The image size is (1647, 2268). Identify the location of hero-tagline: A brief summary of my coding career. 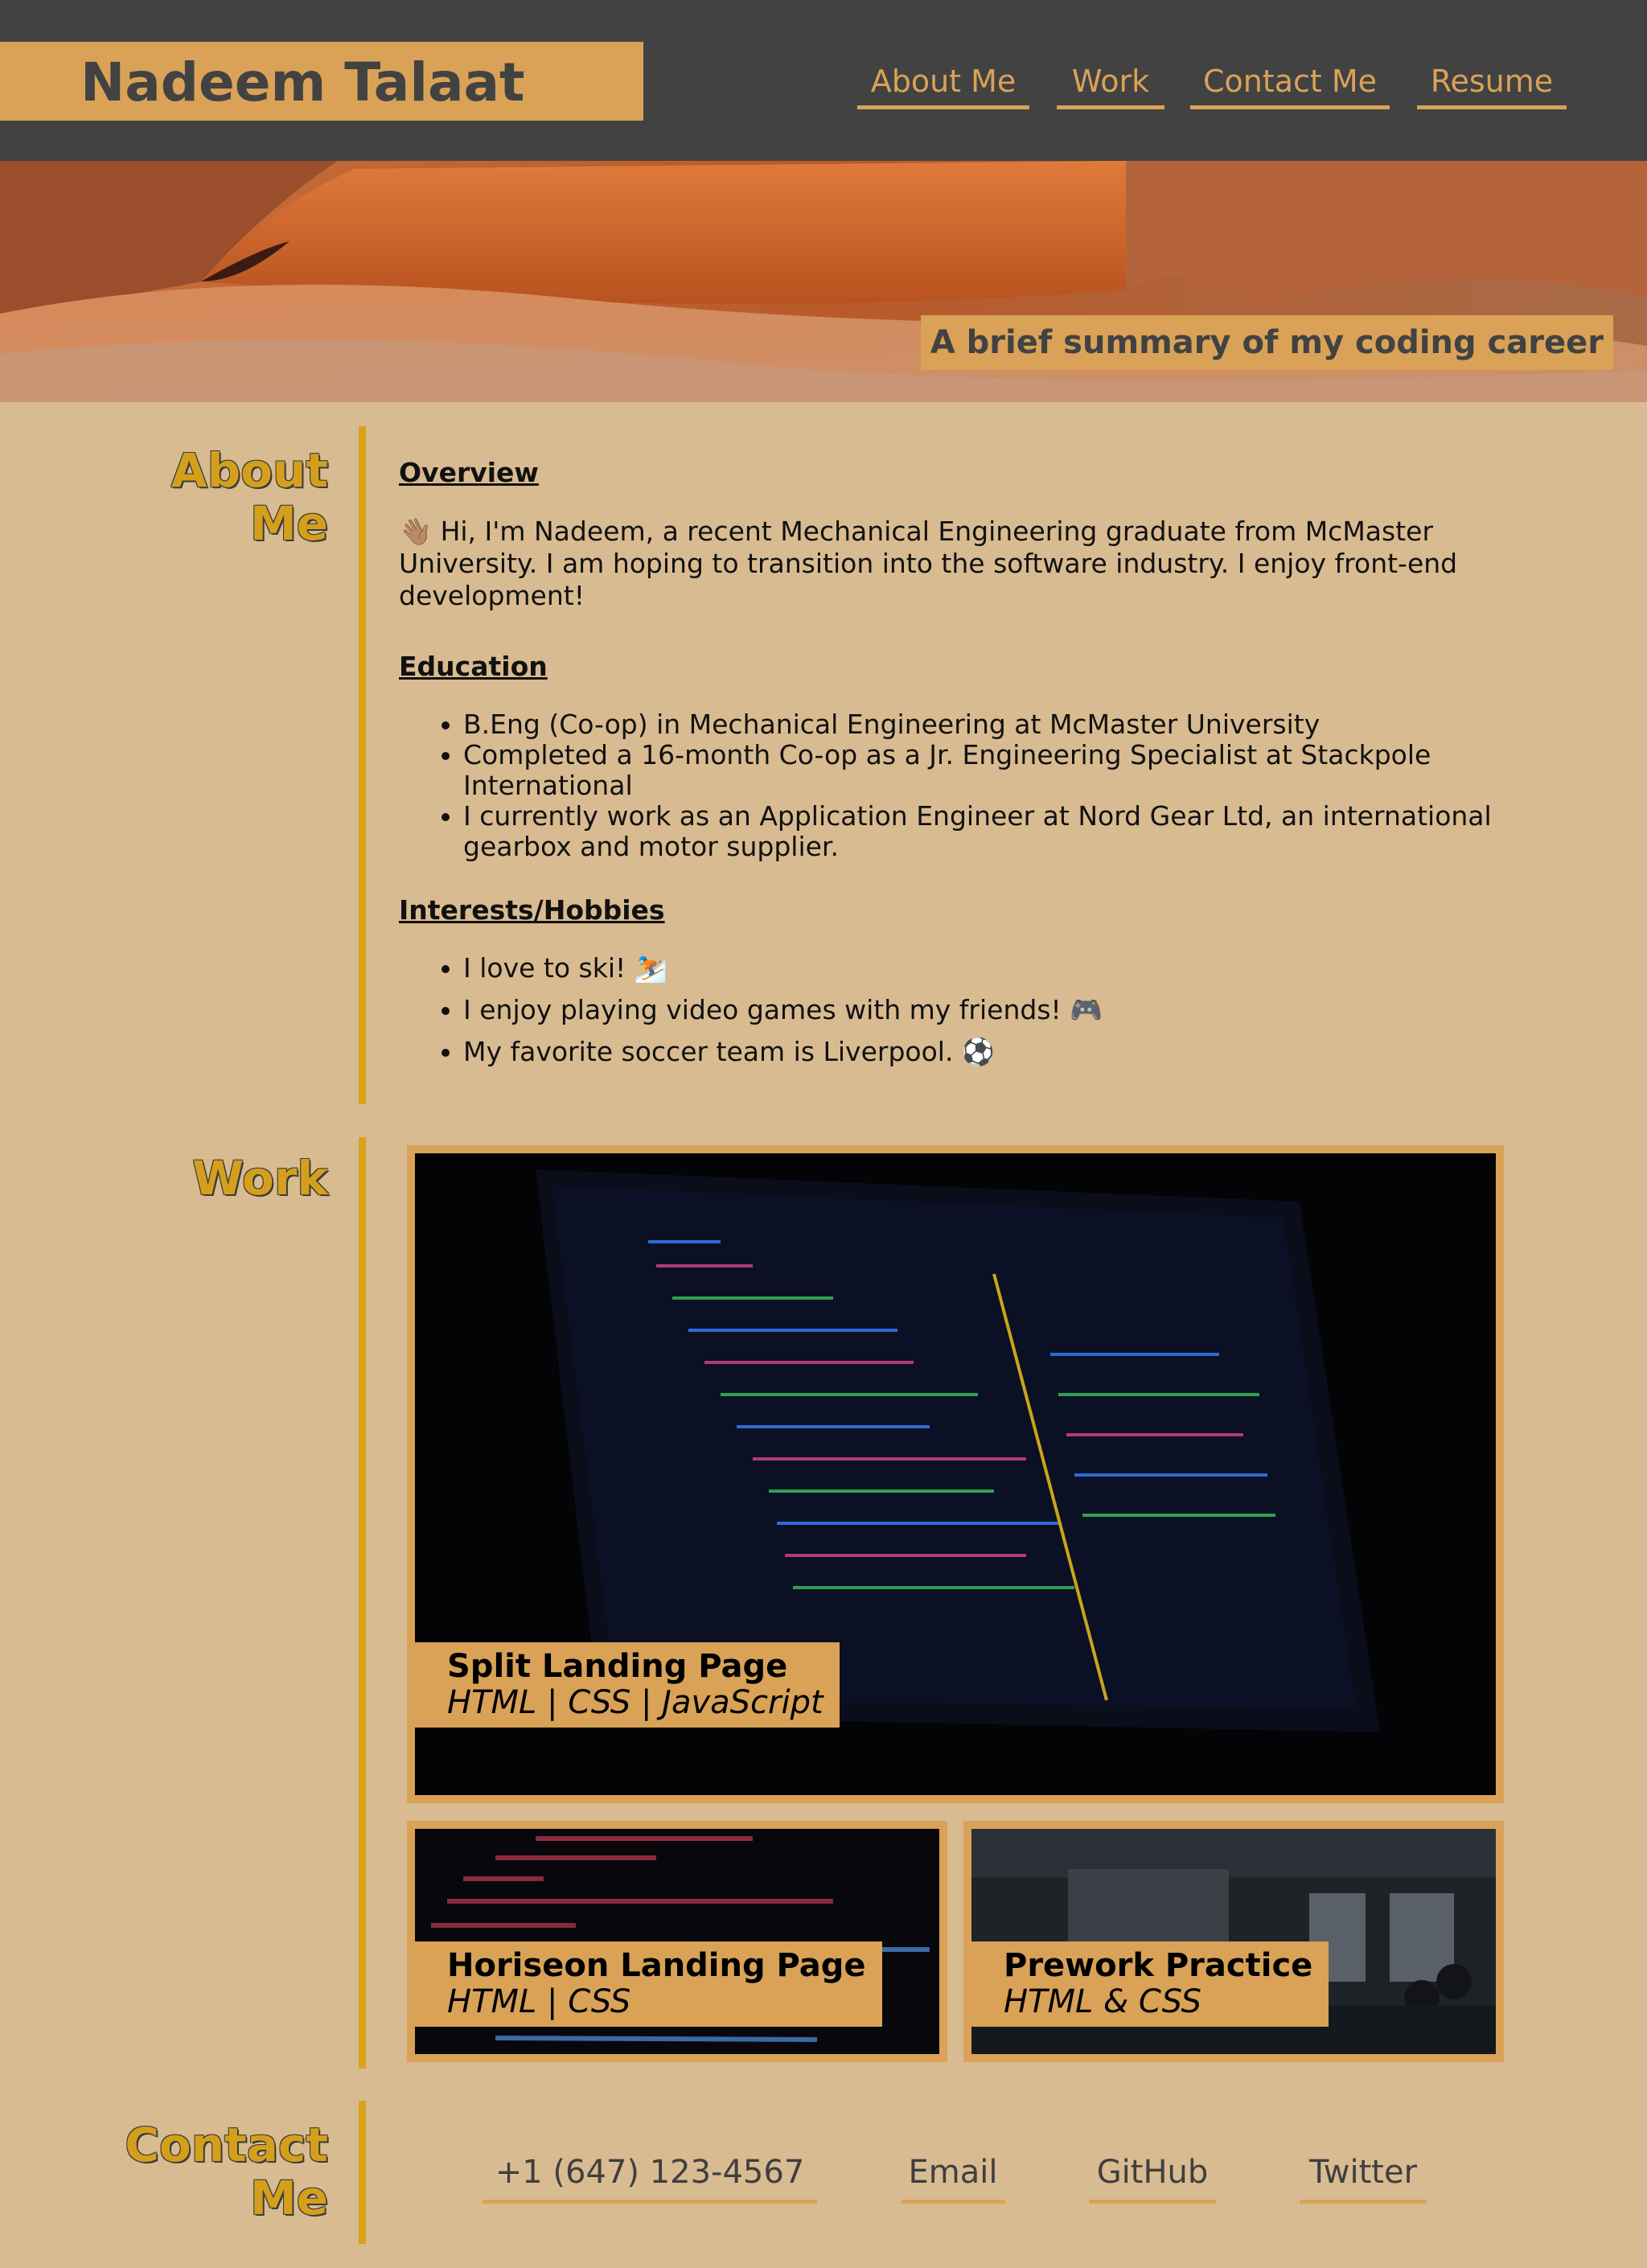
(1266, 343).